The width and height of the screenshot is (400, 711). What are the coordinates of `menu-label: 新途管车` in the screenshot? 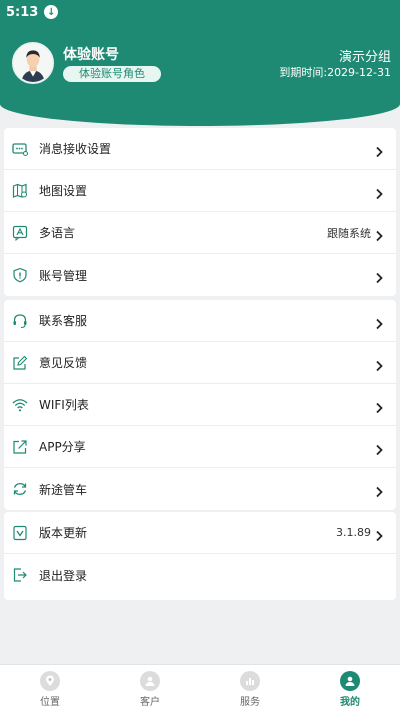 It's located at (63, 489).